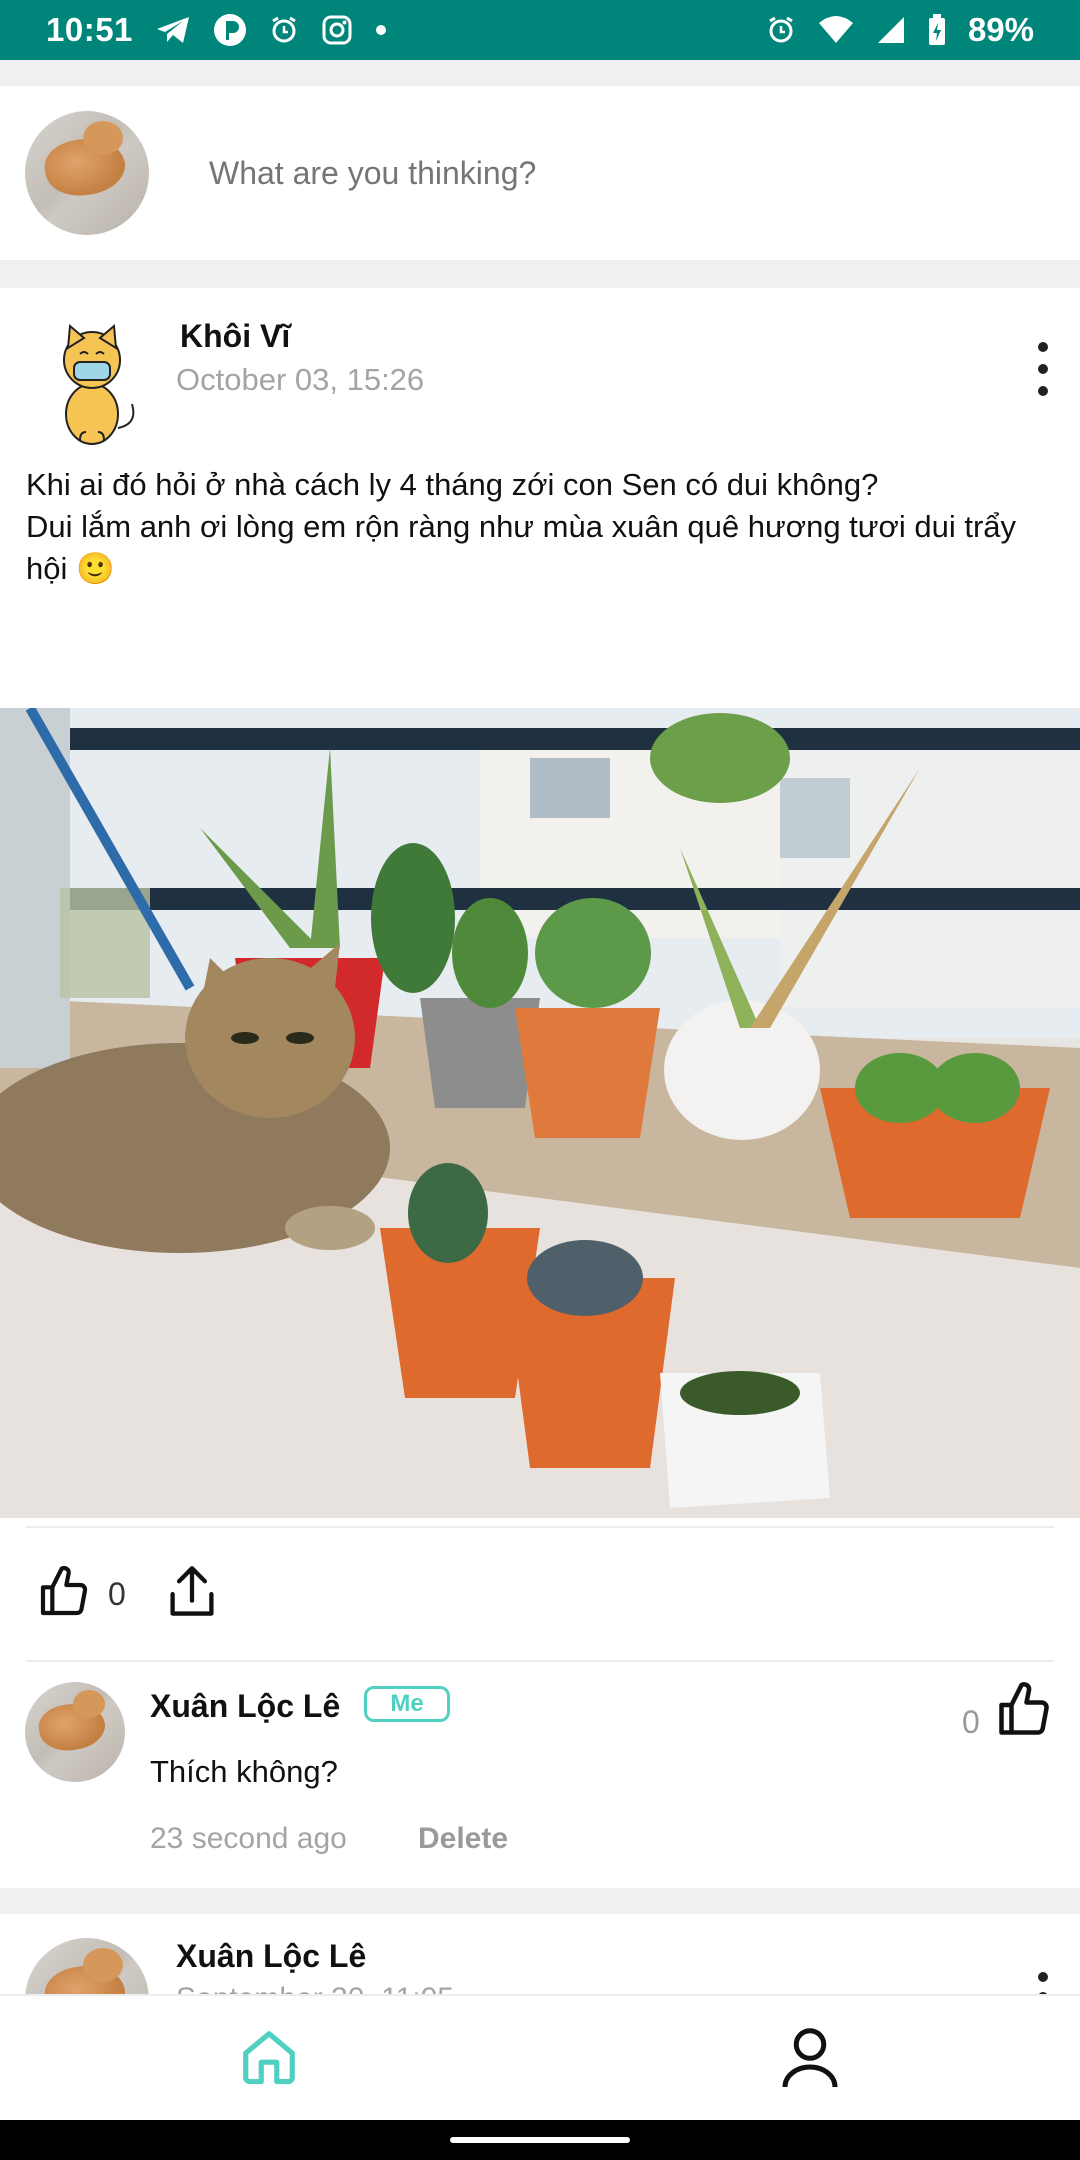 This screenshot has width=1080, height=2160. I want to click on post-date: September 30, 11:05, so click(315, 1988).